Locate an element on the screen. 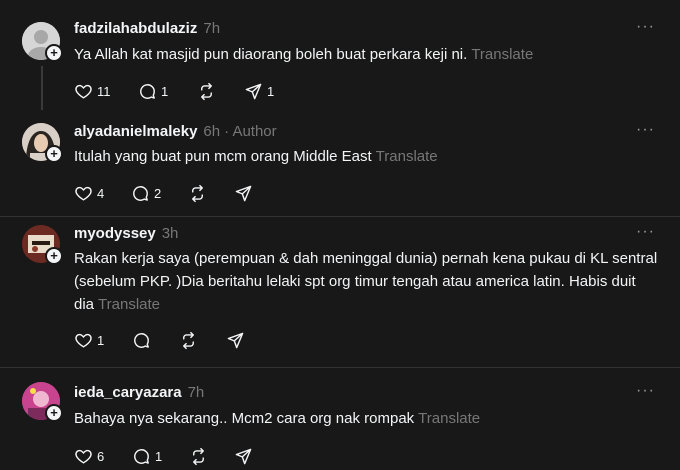  like-button: 1 is located at coordinates (89, 340).